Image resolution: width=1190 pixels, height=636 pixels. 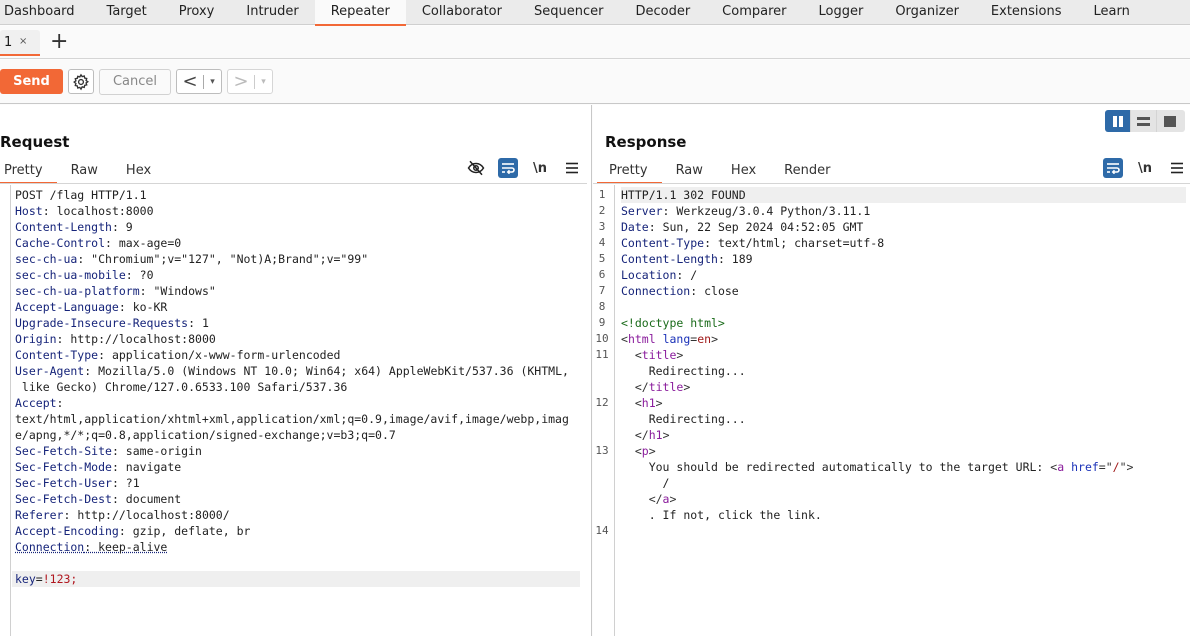 I want to click on chevron-right-icon: >, so click(x=241, y=81).